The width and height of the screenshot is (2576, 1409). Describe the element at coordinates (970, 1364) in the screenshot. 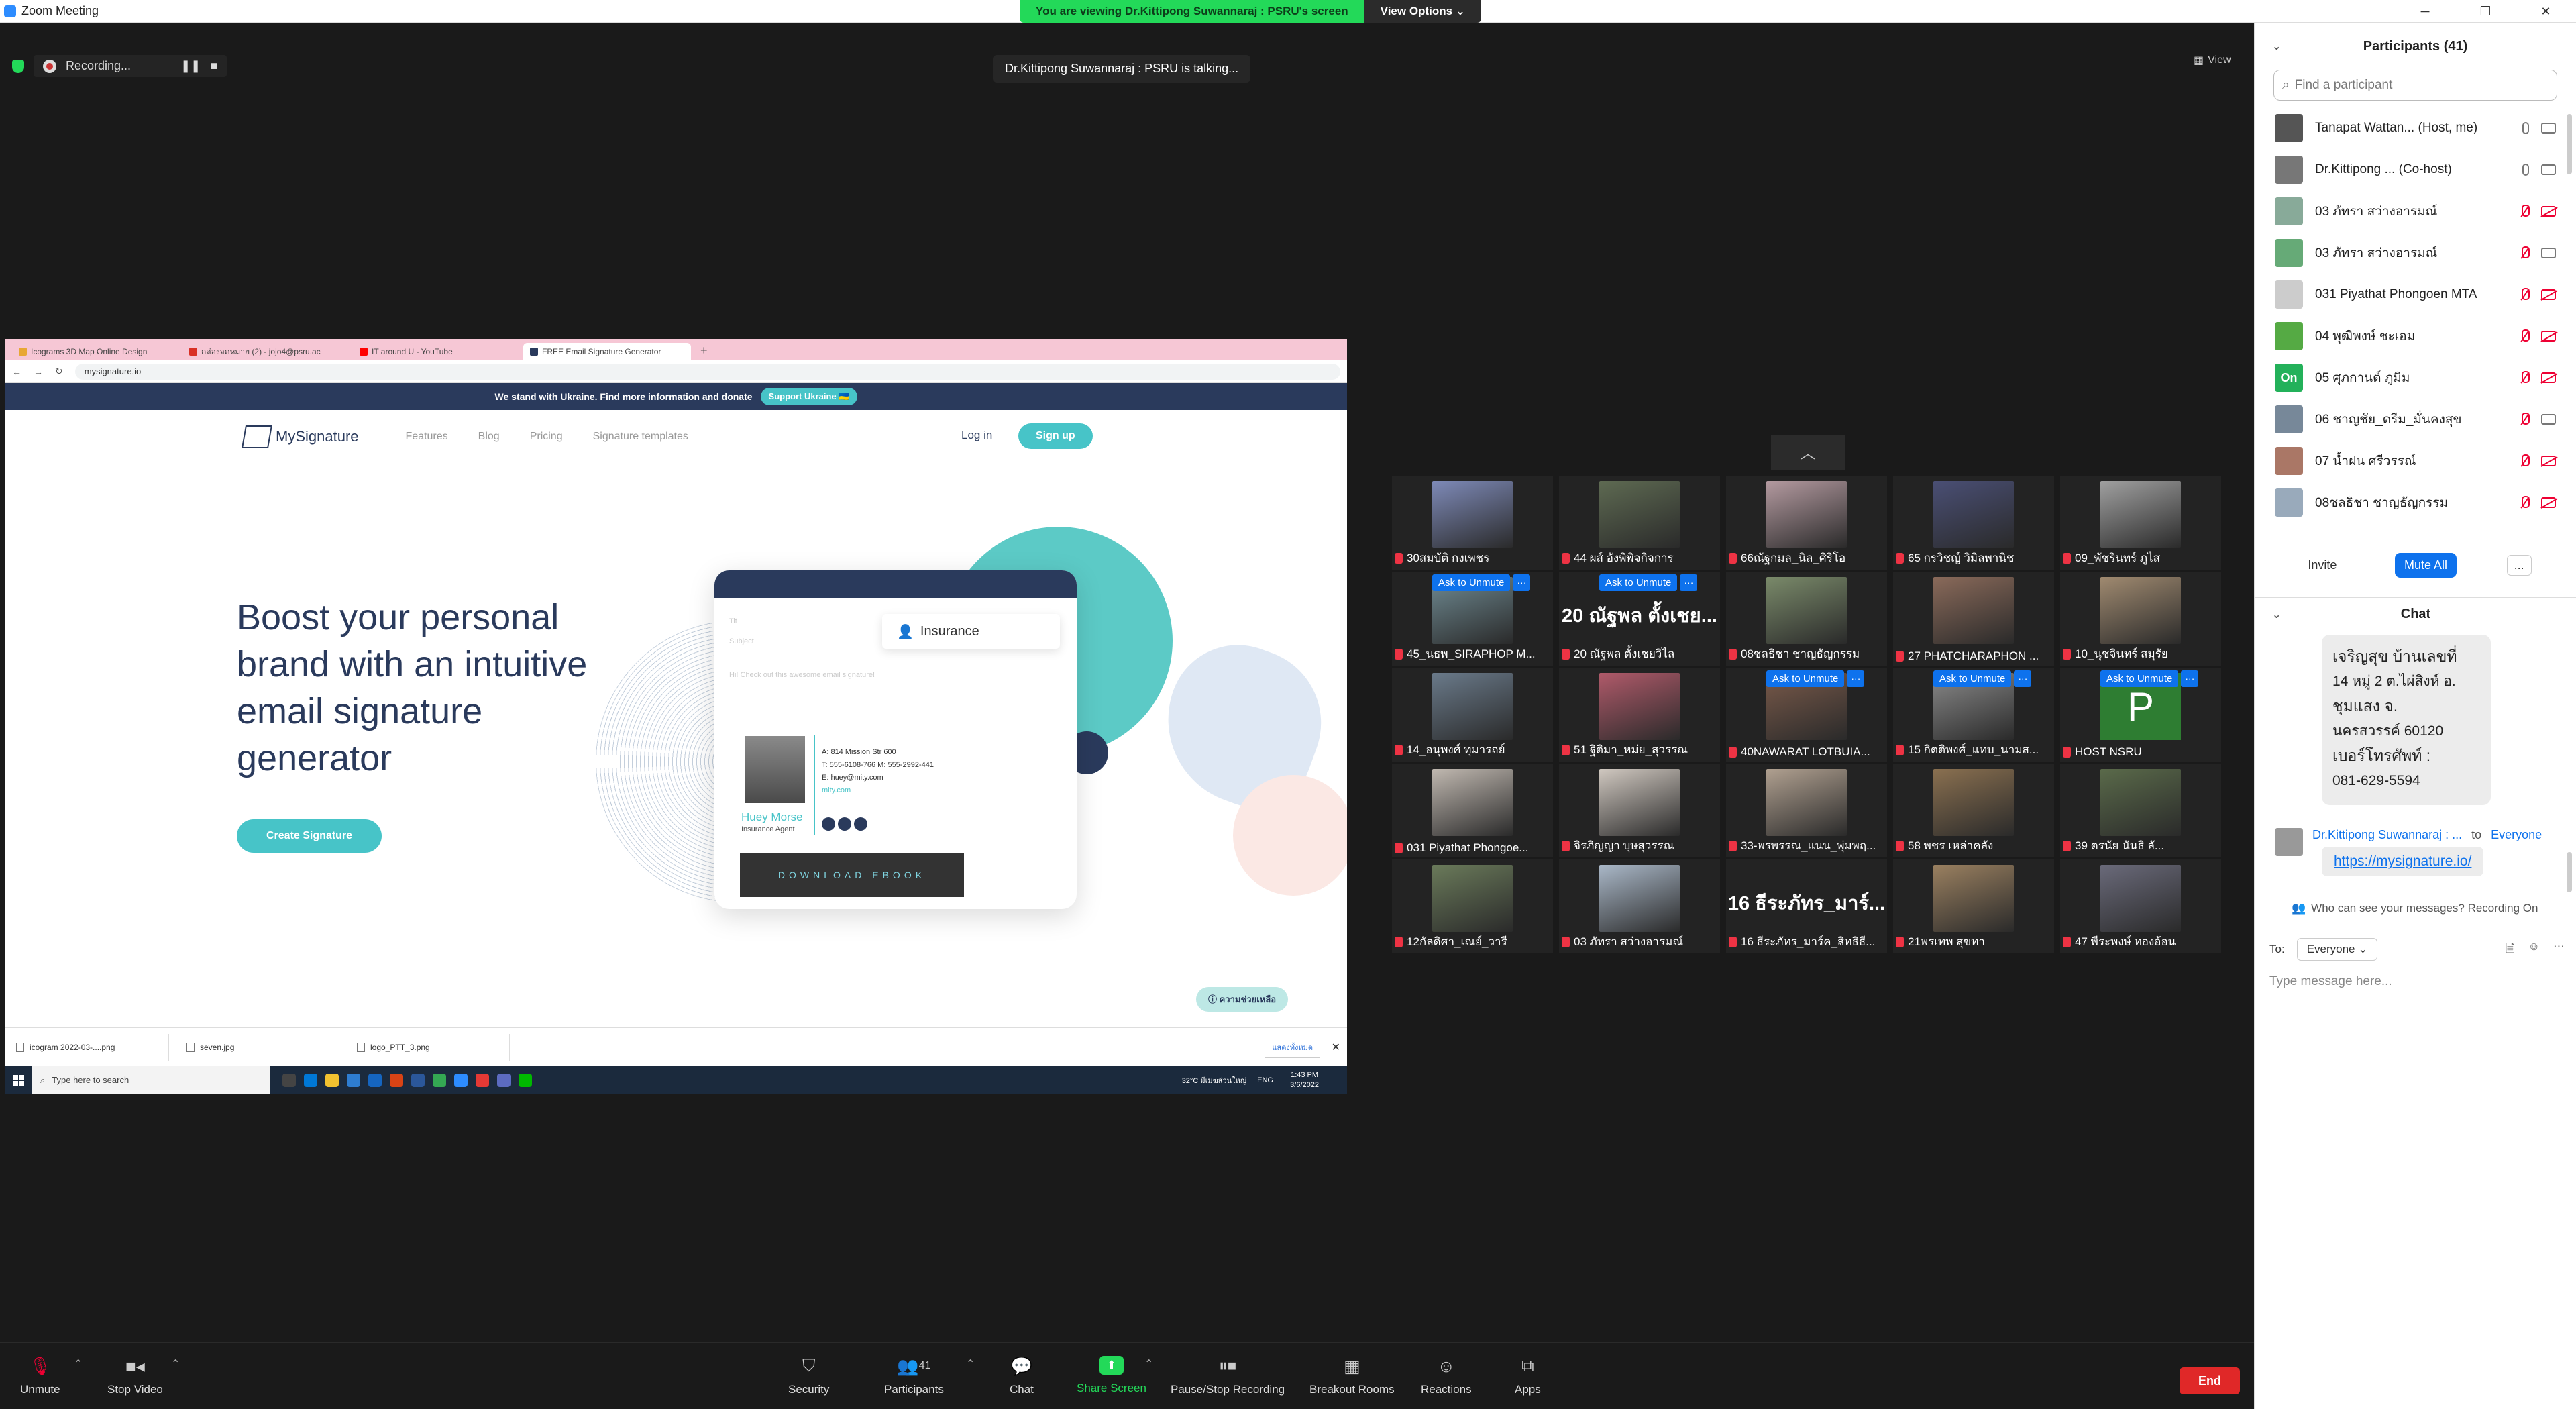

I see `participants-options-icon: ⌃` at that location.